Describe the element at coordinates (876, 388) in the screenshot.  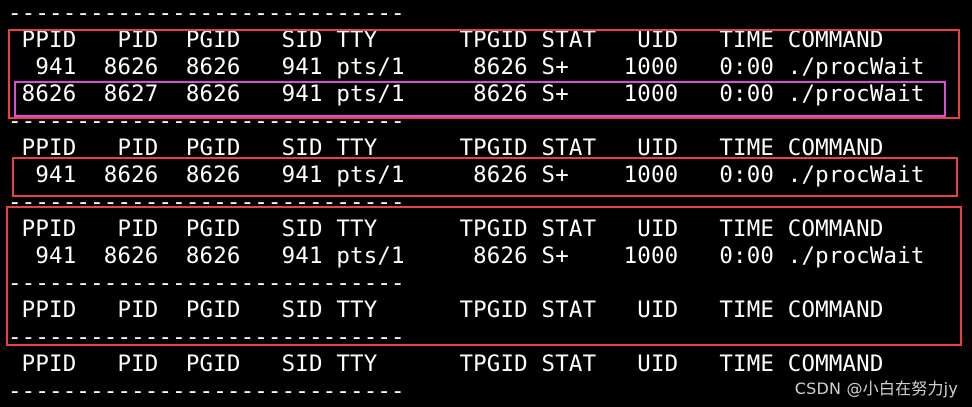
I see `csdn-watermark: CSDN @小白在努力jy` at that location.